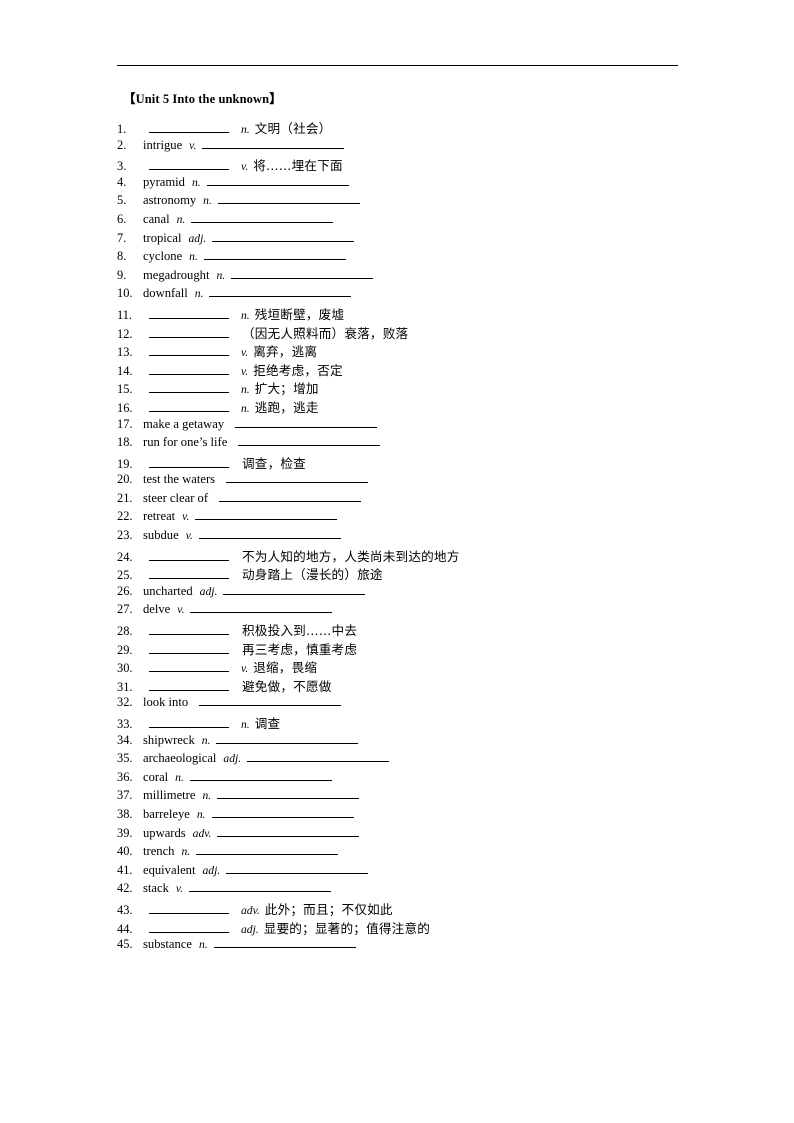 This screenshot has width=794, height=1123. Describe the element at coordinates (125, 832) in the screenshot. I see `entry-number: 39.` at that location.